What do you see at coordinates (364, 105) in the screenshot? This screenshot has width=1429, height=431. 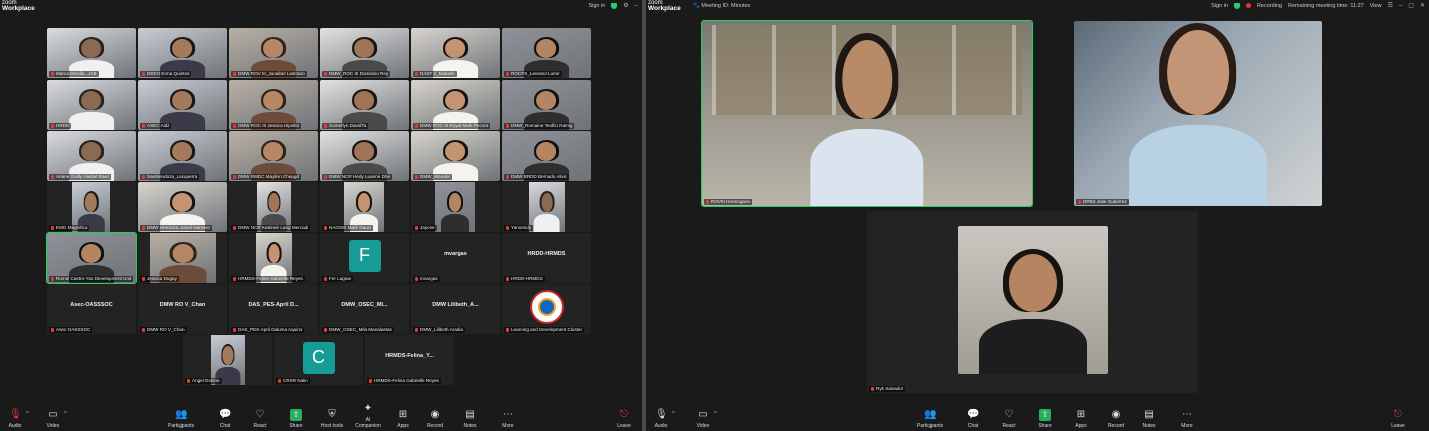 I see `video-tile: Somerlyn DavidTa` at bounding box center [364, 105].